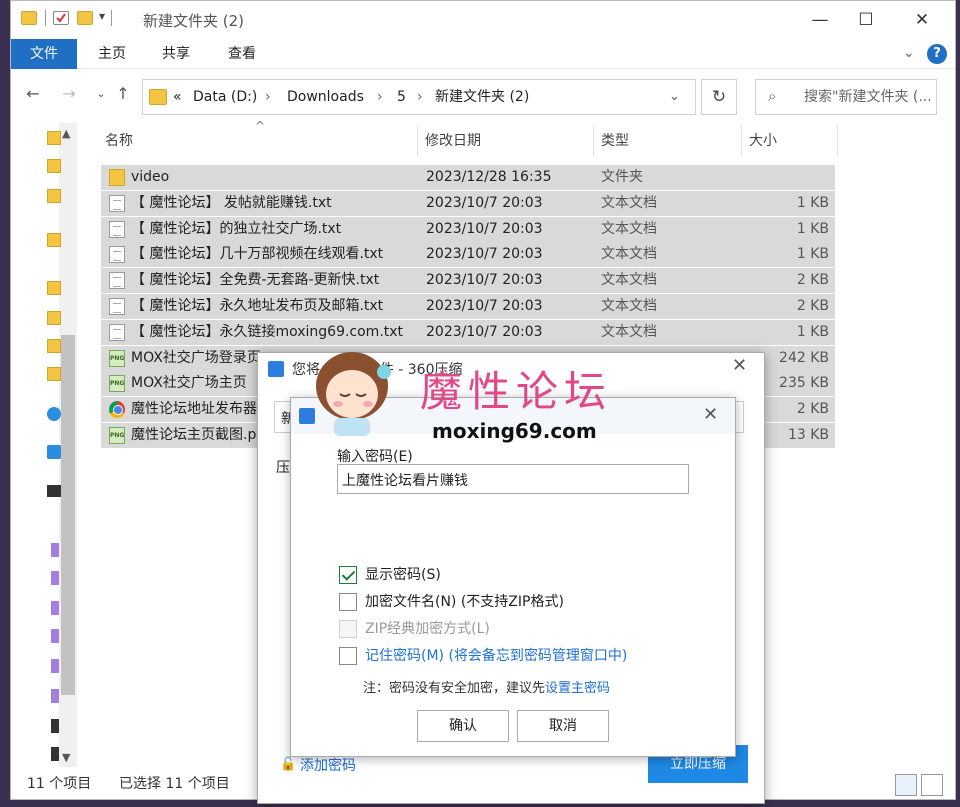  I want to click on file-size: 2 KB, so click(812, 409).